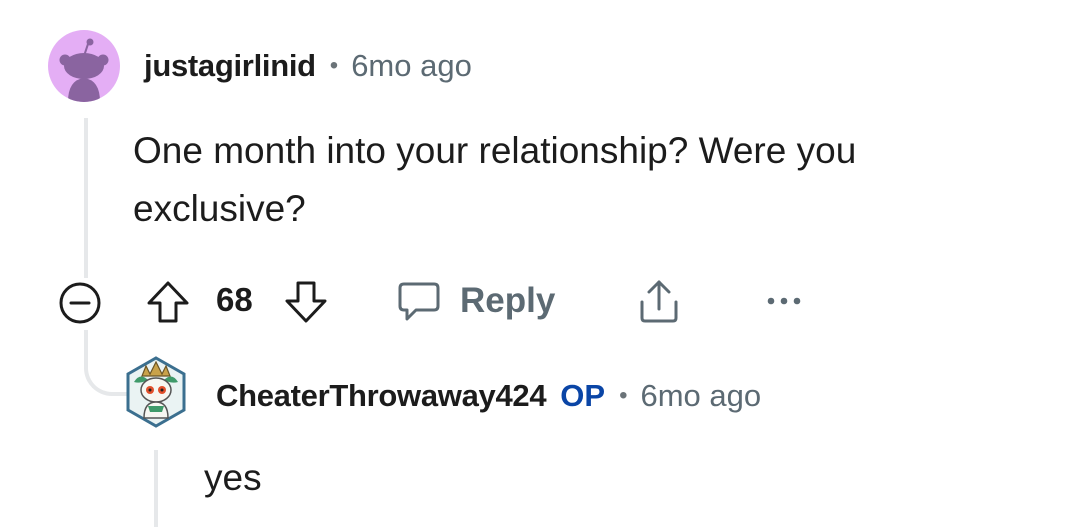 The height and width of the screenshot is (527, 1079). I want to click on comment-header: CheaterThrowaway424 OP • 6mo ago, so click(488, 396).